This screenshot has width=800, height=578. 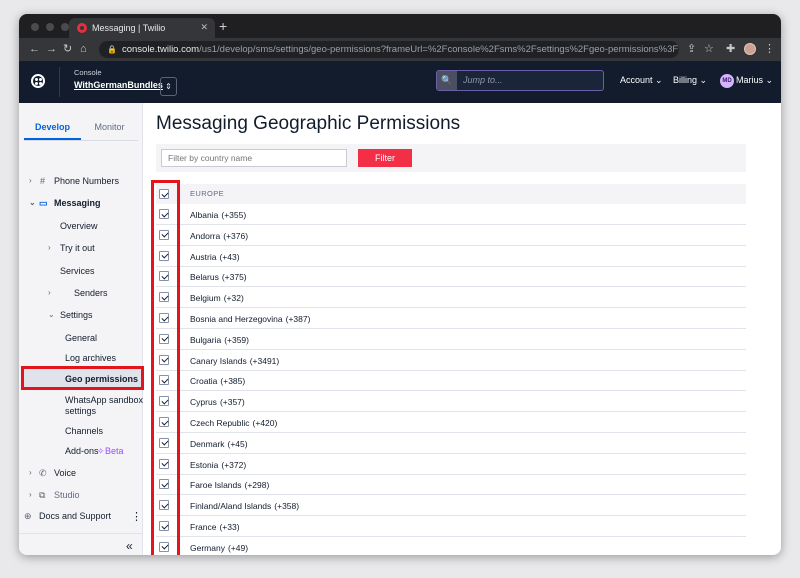 What do you see at coordinates (218, 360) in the screenshot?
I see `country-name: Canary Islands` at bounding box center [218, 360].